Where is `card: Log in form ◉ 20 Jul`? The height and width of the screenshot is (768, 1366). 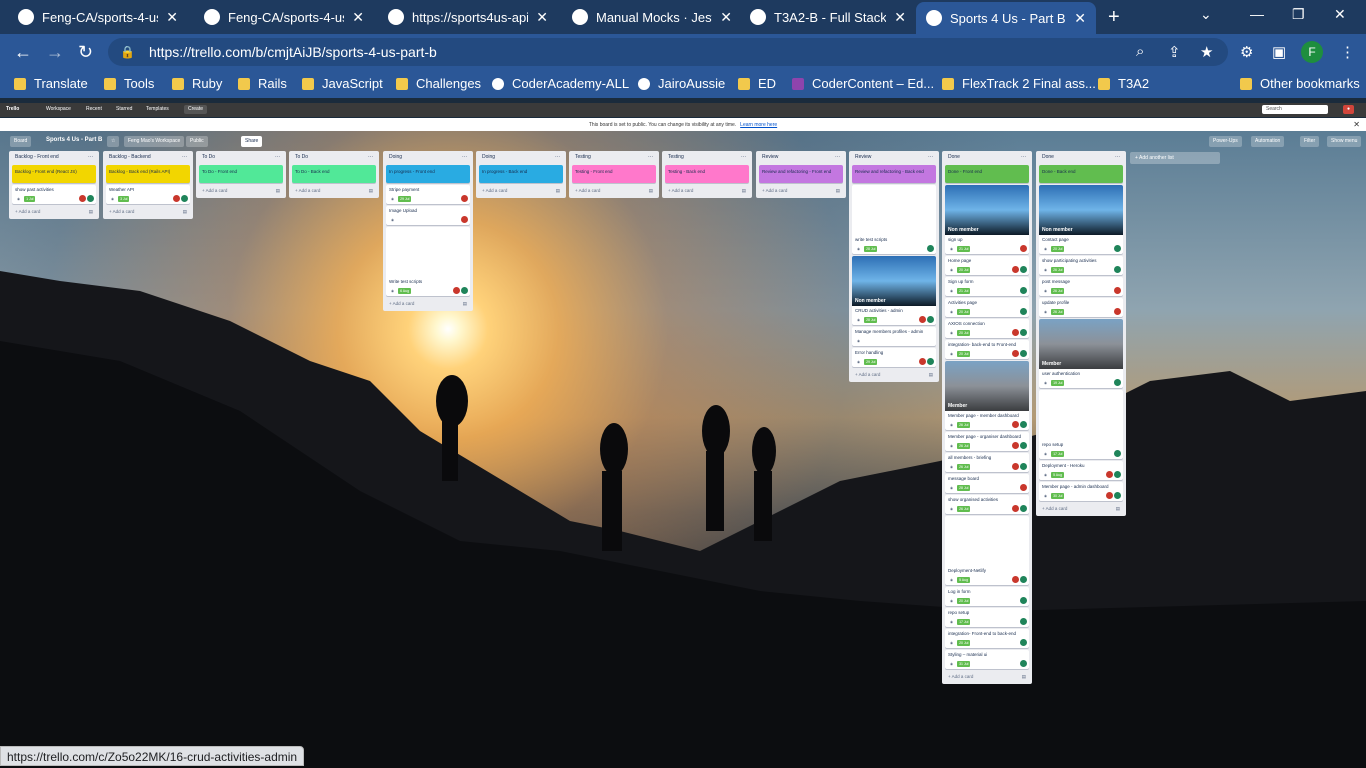
card: Log in form ◉ 20 Jul is located at coordinates (987, 596).